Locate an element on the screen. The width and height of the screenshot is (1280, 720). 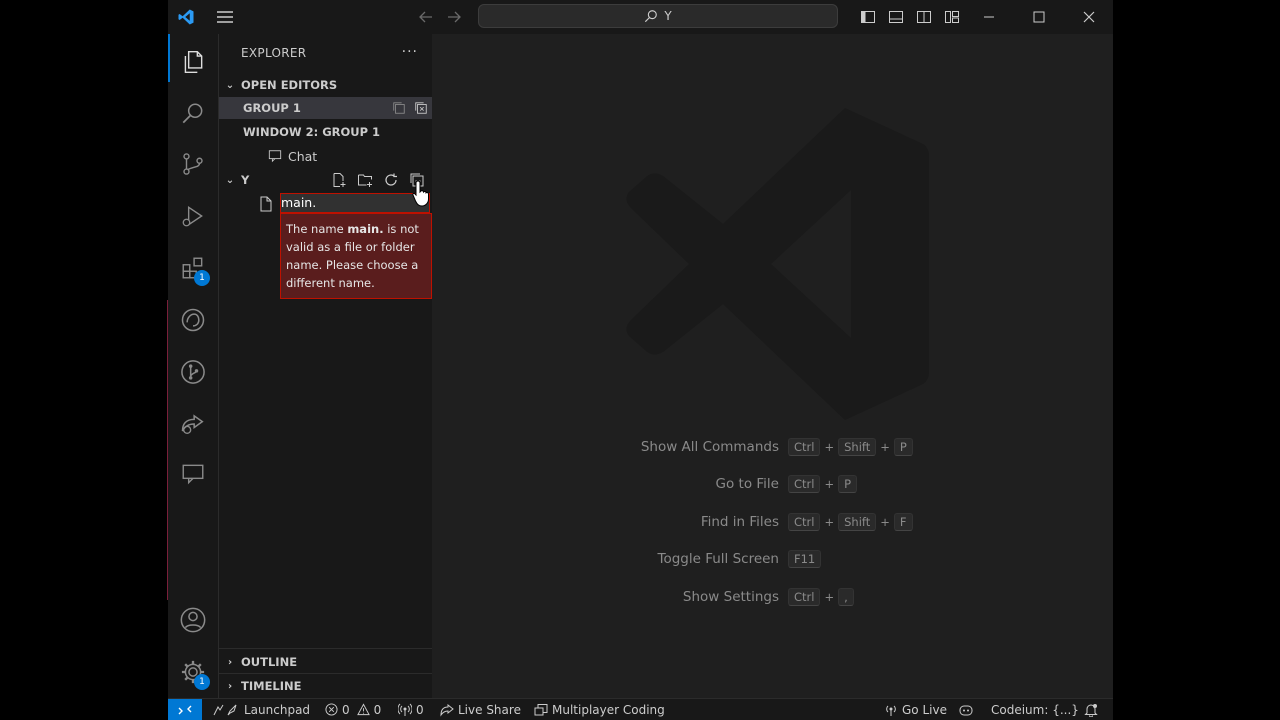
activity-bar: 1 1 is located at coordinates (193, 366).